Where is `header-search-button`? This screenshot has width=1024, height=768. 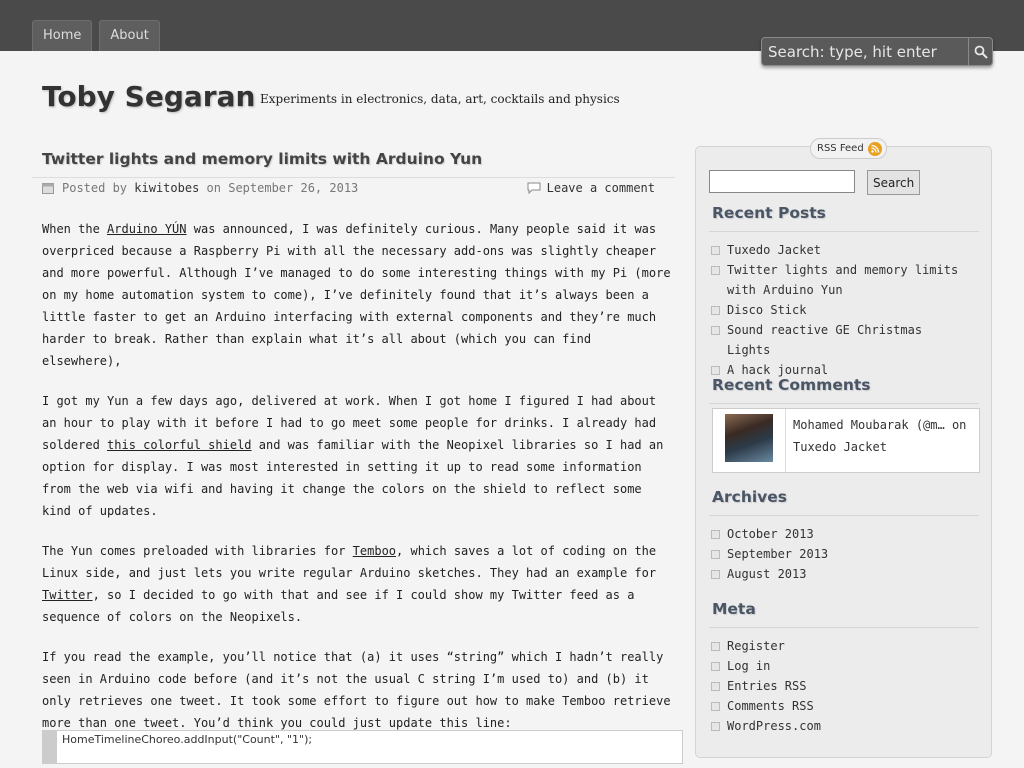 header-search-button is located at coordinates (980, 51).